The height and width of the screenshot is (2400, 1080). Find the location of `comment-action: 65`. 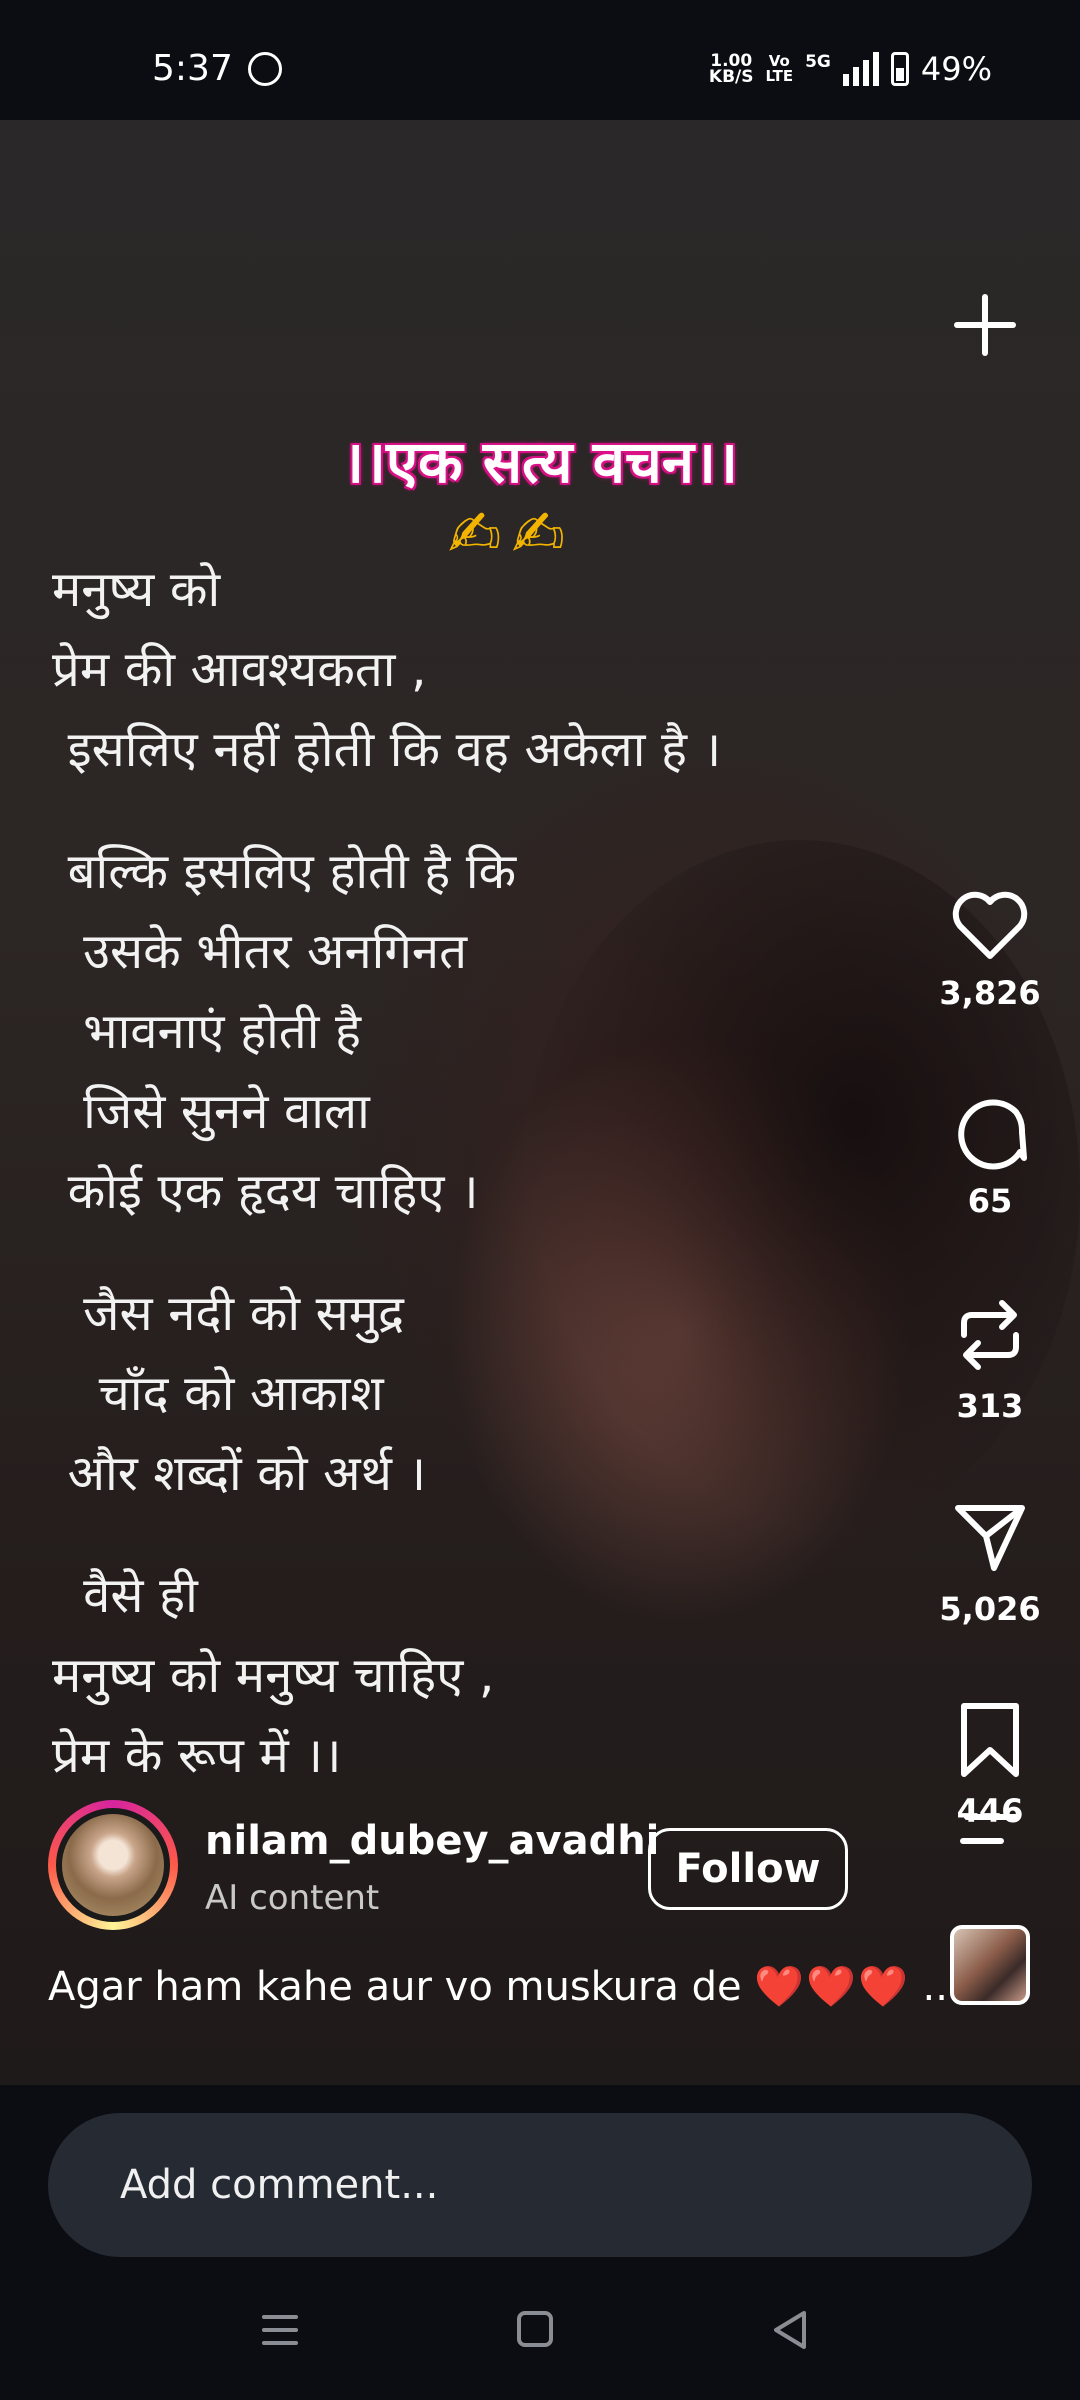

comment-action: 65 is located at coordinates (990, 1155).